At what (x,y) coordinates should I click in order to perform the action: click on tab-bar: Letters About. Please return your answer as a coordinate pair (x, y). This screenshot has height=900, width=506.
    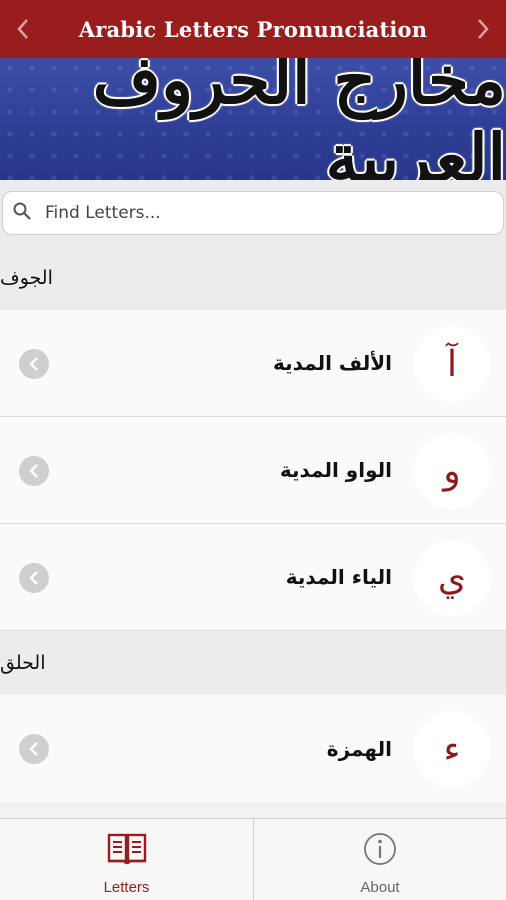
    Looking at the image, I should click on (253, 859).